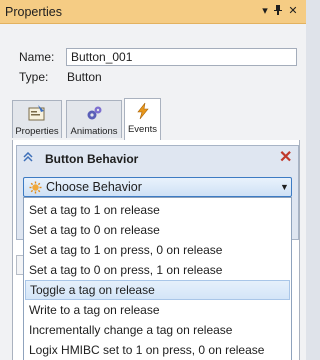 The height and width of the screenshot is (360, 320). I want to click on tab-strip: Properties Animations Events, so click(156, 119).